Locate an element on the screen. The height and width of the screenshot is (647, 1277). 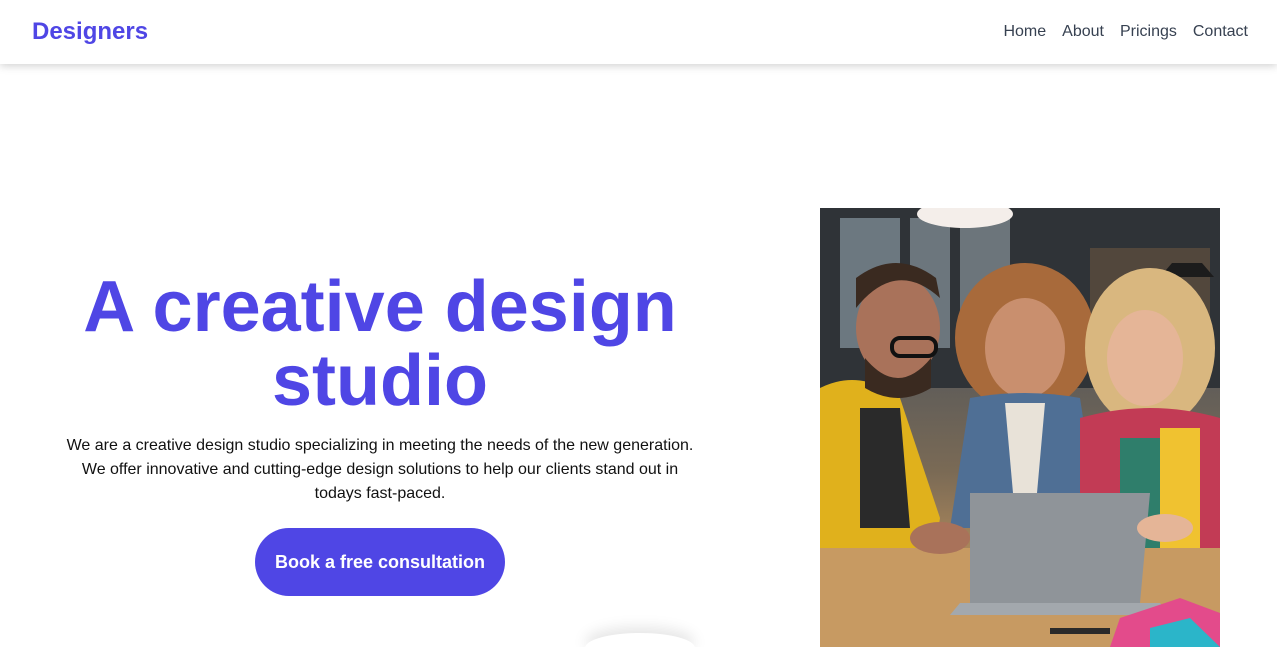
nav-home-link: Home is located at coordinates (1024, 32).